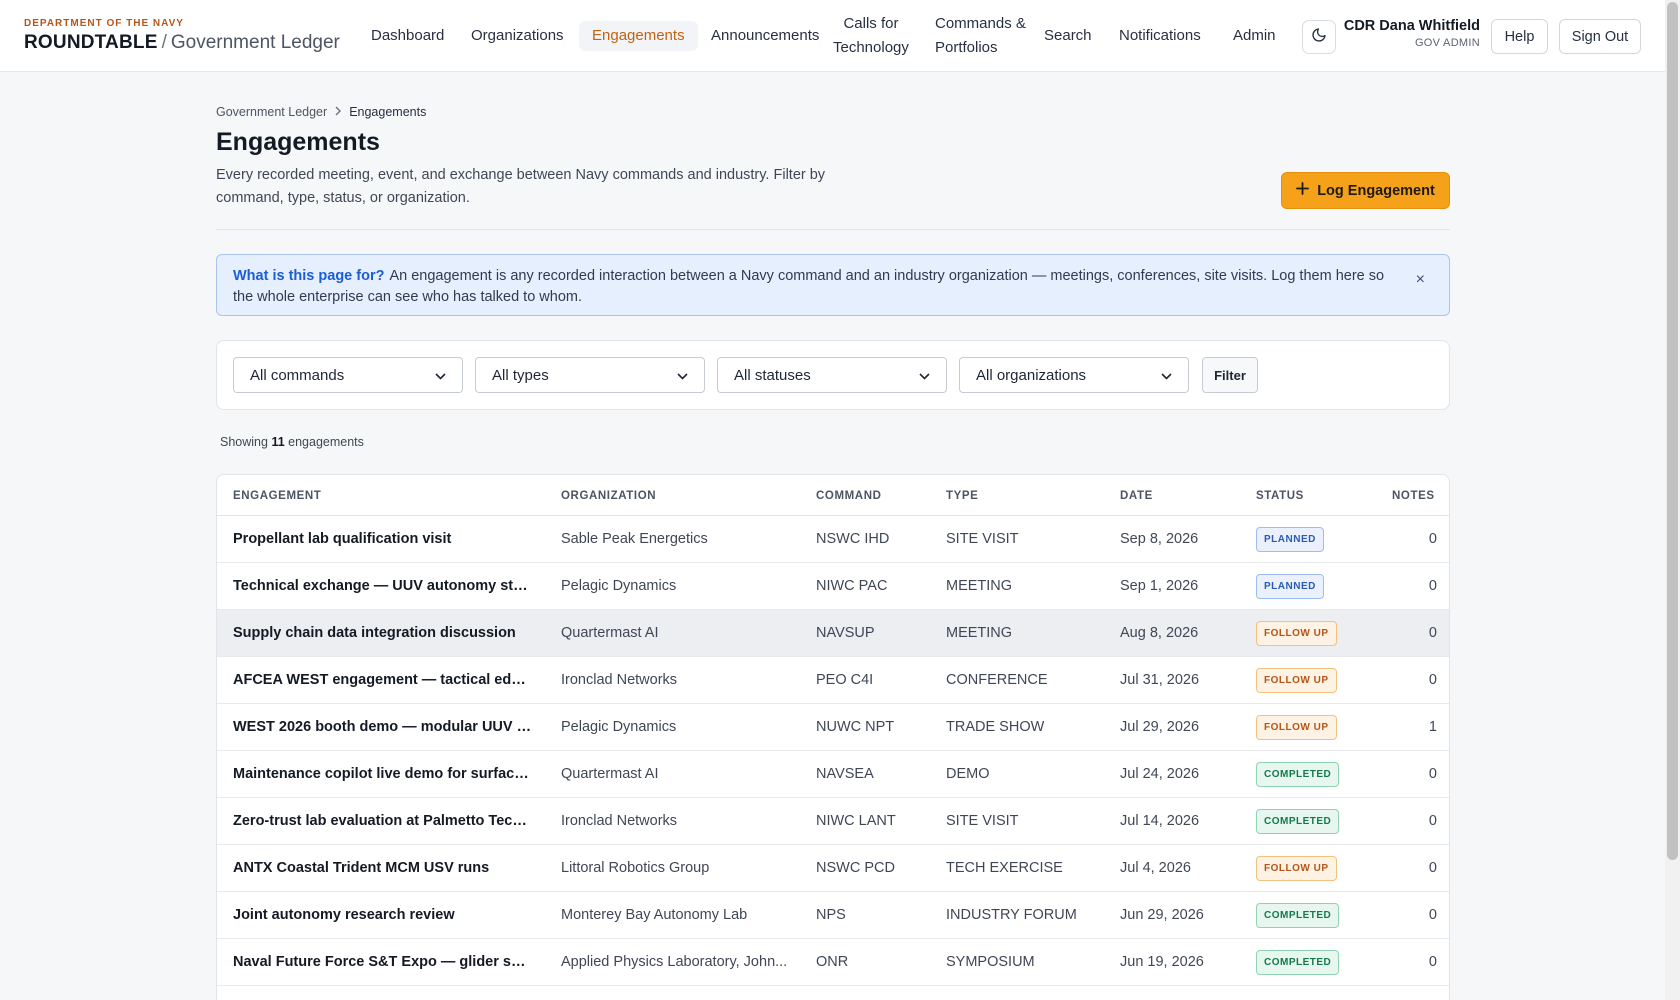  I want to click on date-cell: Aug 8, 2026, so click(1159, 633).